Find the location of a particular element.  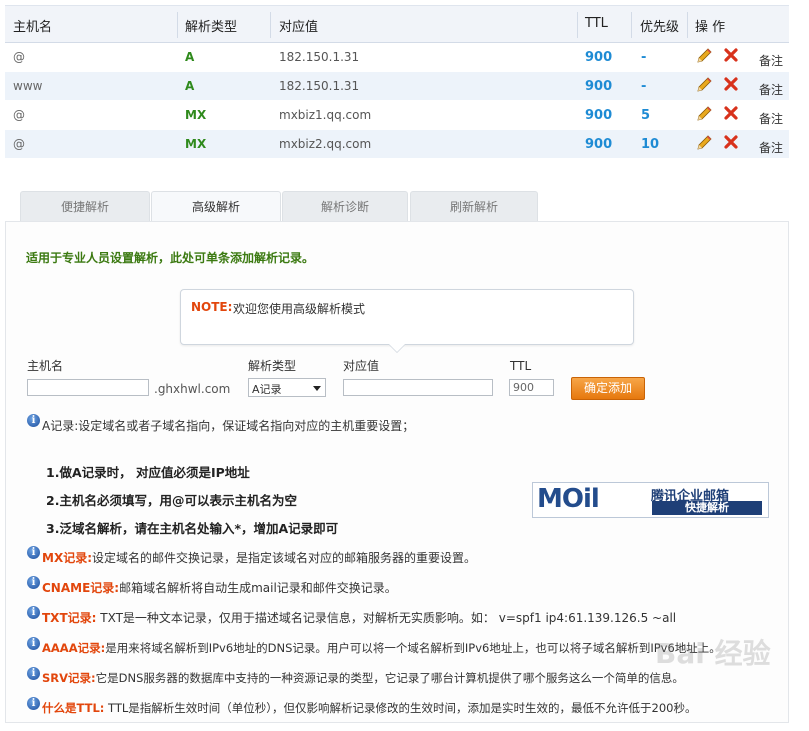

bubble-tail-inner is located at coordinates (397, 348).